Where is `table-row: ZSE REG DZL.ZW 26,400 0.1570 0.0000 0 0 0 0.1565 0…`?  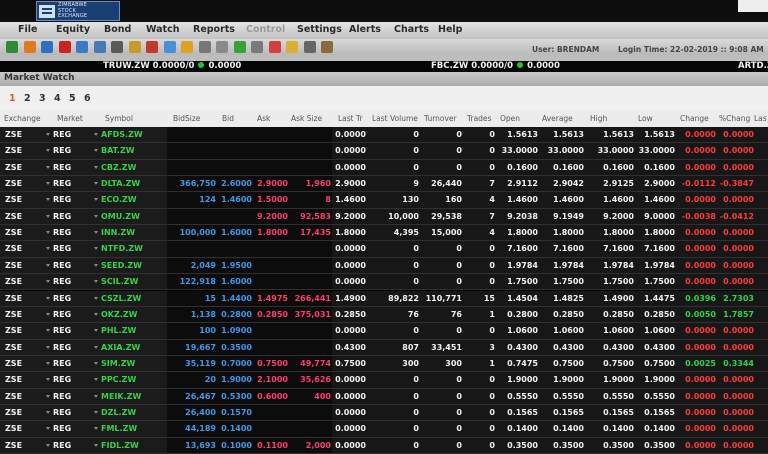
table-row: ZSE REG DZL.ZW 26,400 0.1570 0.0000 0 0 0 0.1565 0… is located at coordinates (384, 413).